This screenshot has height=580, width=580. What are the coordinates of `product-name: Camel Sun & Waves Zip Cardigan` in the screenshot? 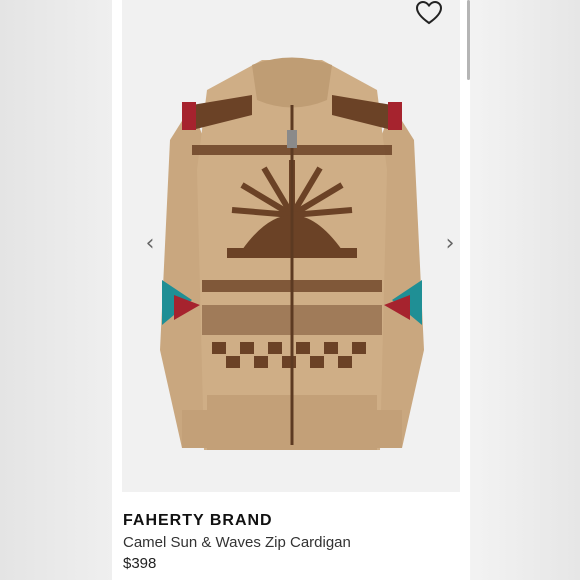 It's located at (237, 542).